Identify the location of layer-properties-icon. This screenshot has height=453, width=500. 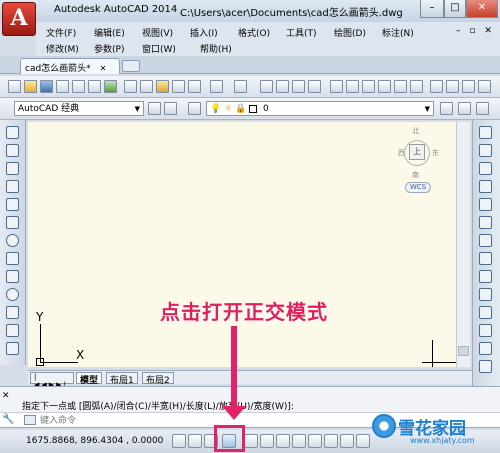
(194, 108).